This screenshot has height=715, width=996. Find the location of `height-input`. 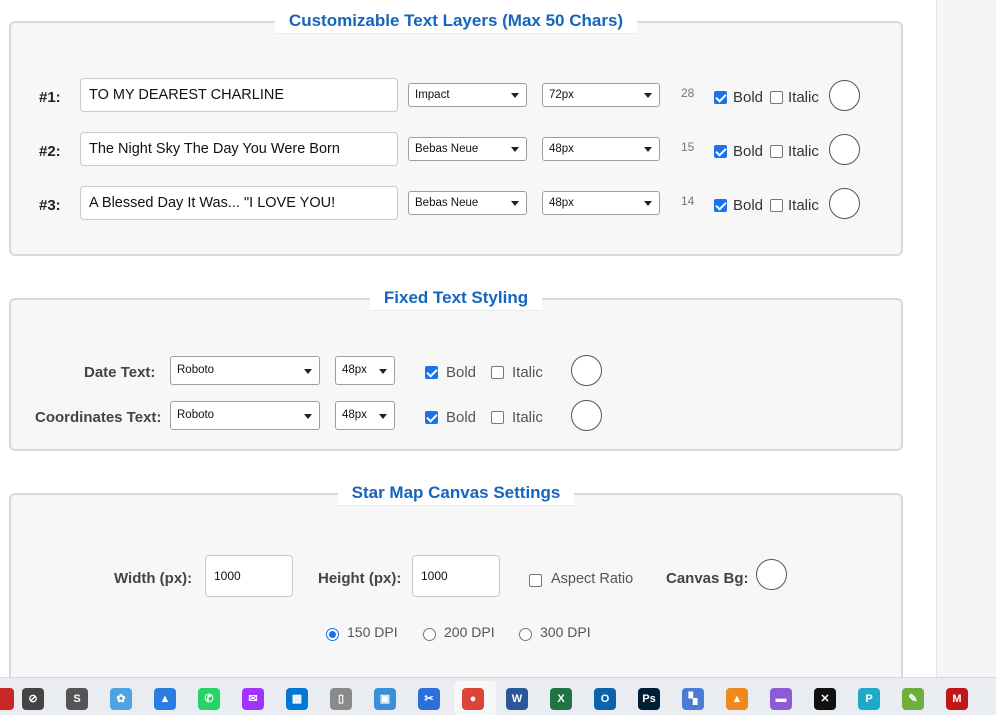

height-input is located at coordinates (456, 576).